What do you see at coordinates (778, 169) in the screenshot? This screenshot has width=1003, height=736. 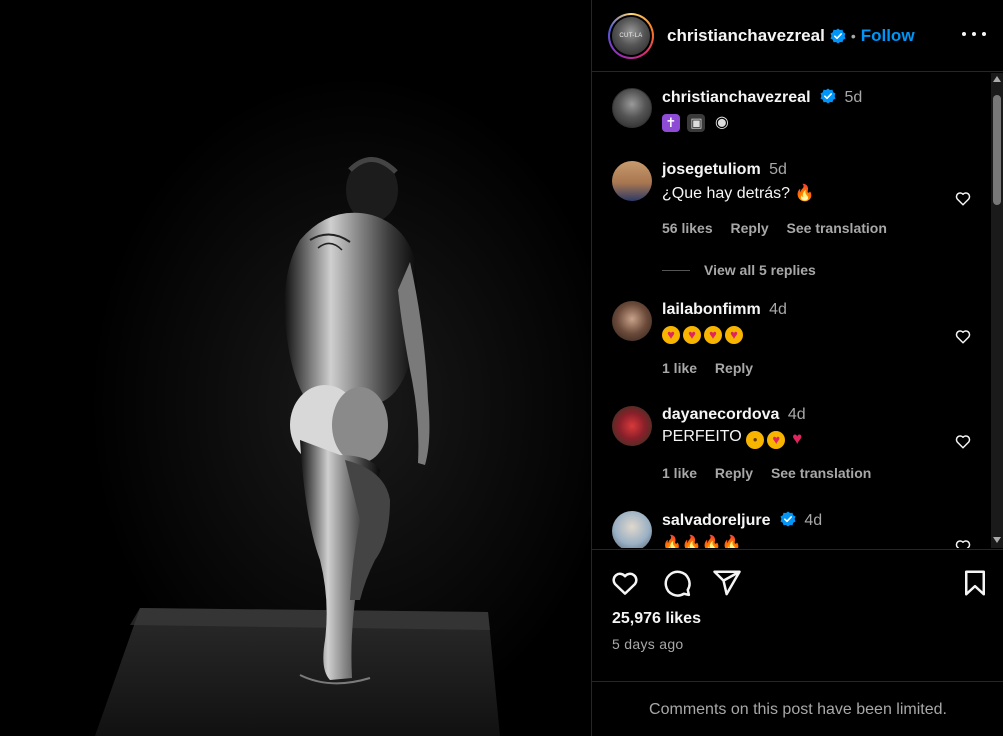 I see `comment-time: 5d` at bounding box center [778, 169].